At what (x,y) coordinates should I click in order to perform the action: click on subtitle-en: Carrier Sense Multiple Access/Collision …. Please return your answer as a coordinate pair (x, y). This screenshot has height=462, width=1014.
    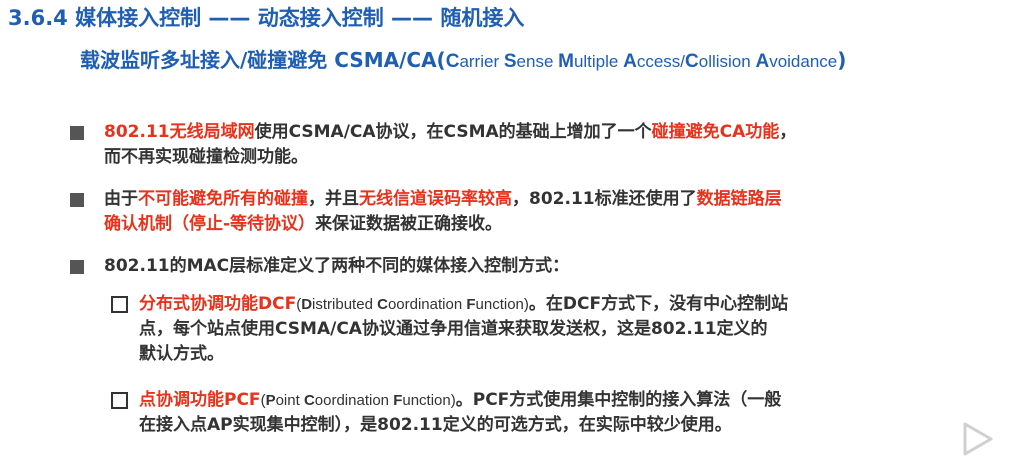
    Looking at the image, I should click on (641, 61).